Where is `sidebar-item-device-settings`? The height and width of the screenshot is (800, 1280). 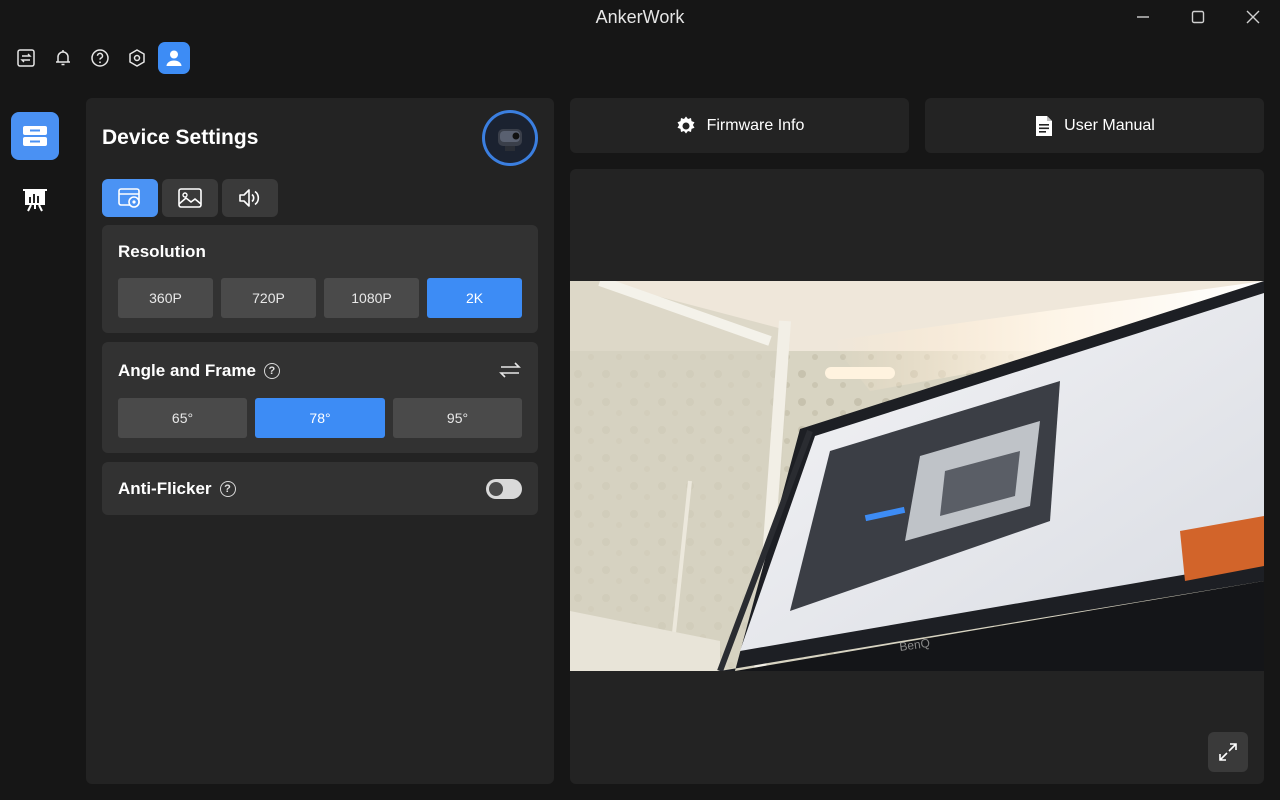 sidebar-item-device-settings is located at coordinates (35, 136).